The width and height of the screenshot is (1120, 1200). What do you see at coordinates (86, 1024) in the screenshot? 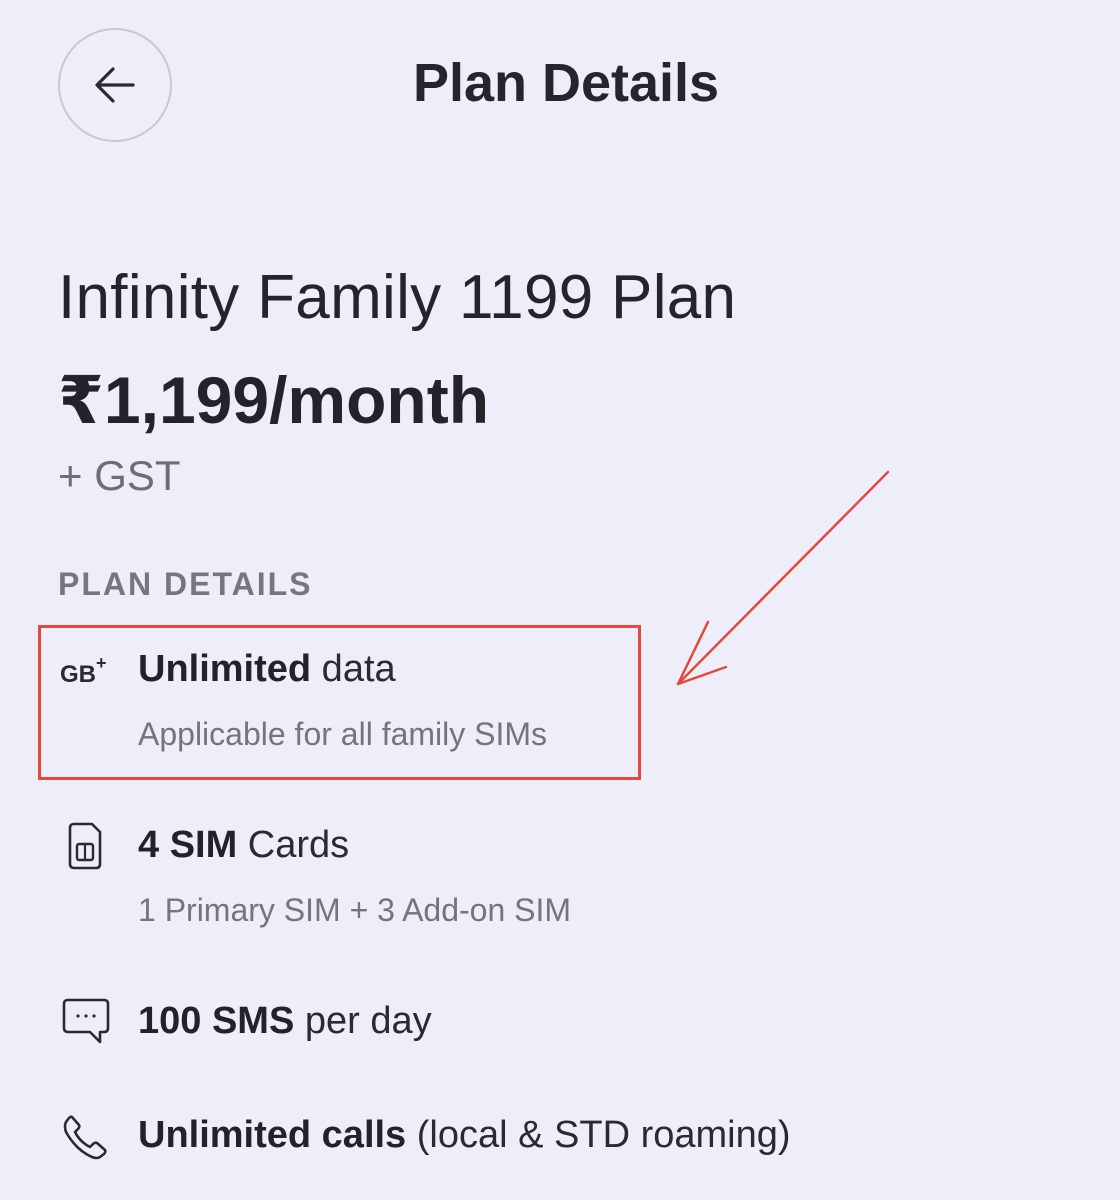
I see `chat-bubble-icon` at bounding box center [86, 1024].